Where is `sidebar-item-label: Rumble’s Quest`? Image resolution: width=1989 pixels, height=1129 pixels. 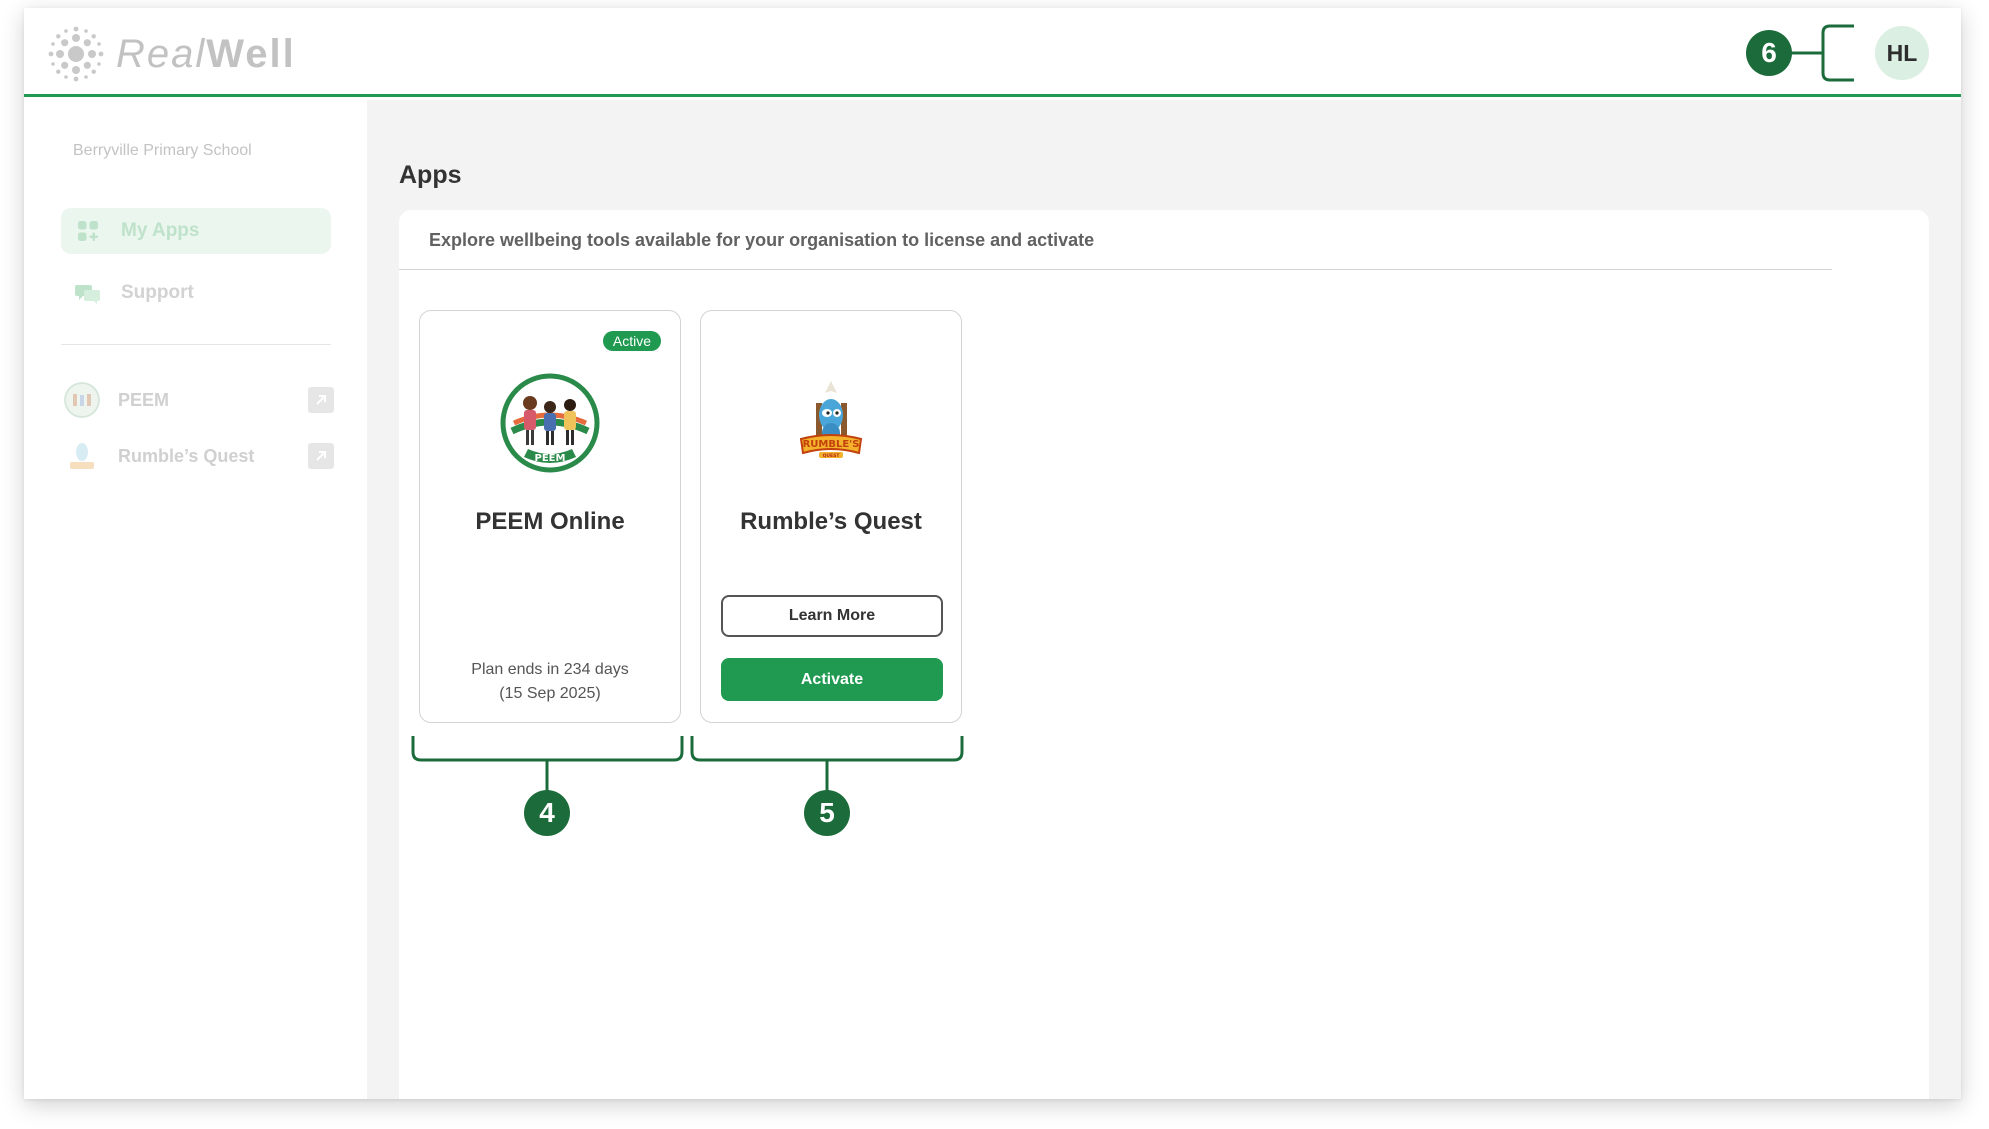 sidebar-item-label: Rumble’s Quest is located at coordinates (186, 455).